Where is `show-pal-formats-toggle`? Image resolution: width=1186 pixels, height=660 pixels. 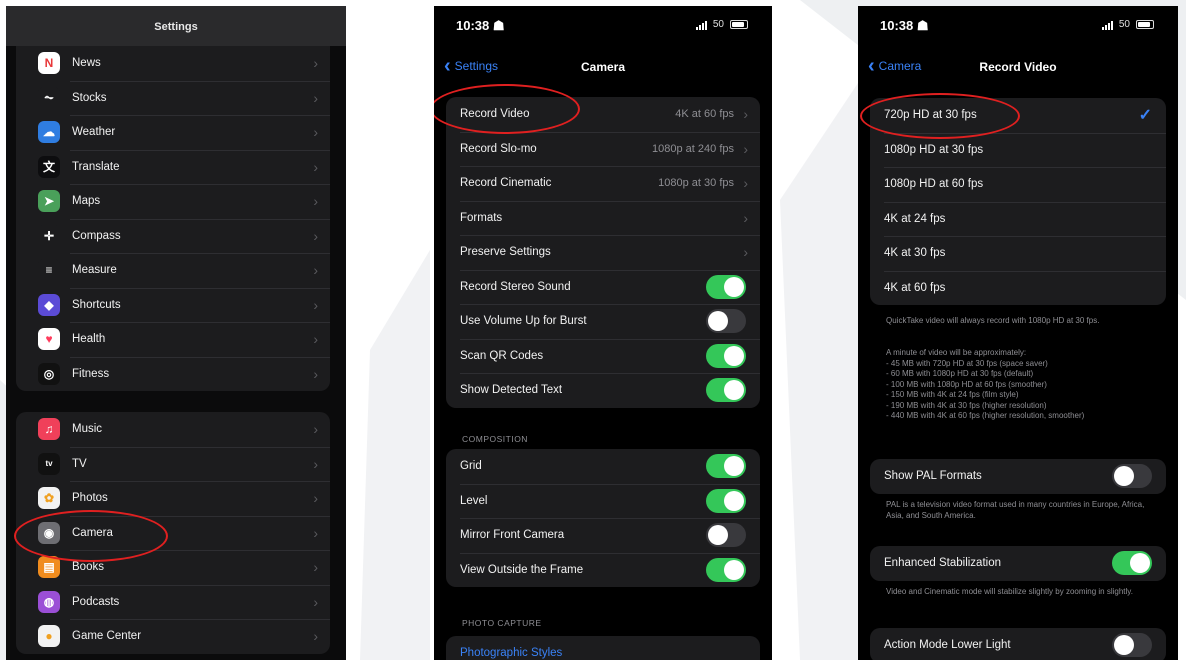
show-pal-formats-toggle is located at coordinates (1132, 476).